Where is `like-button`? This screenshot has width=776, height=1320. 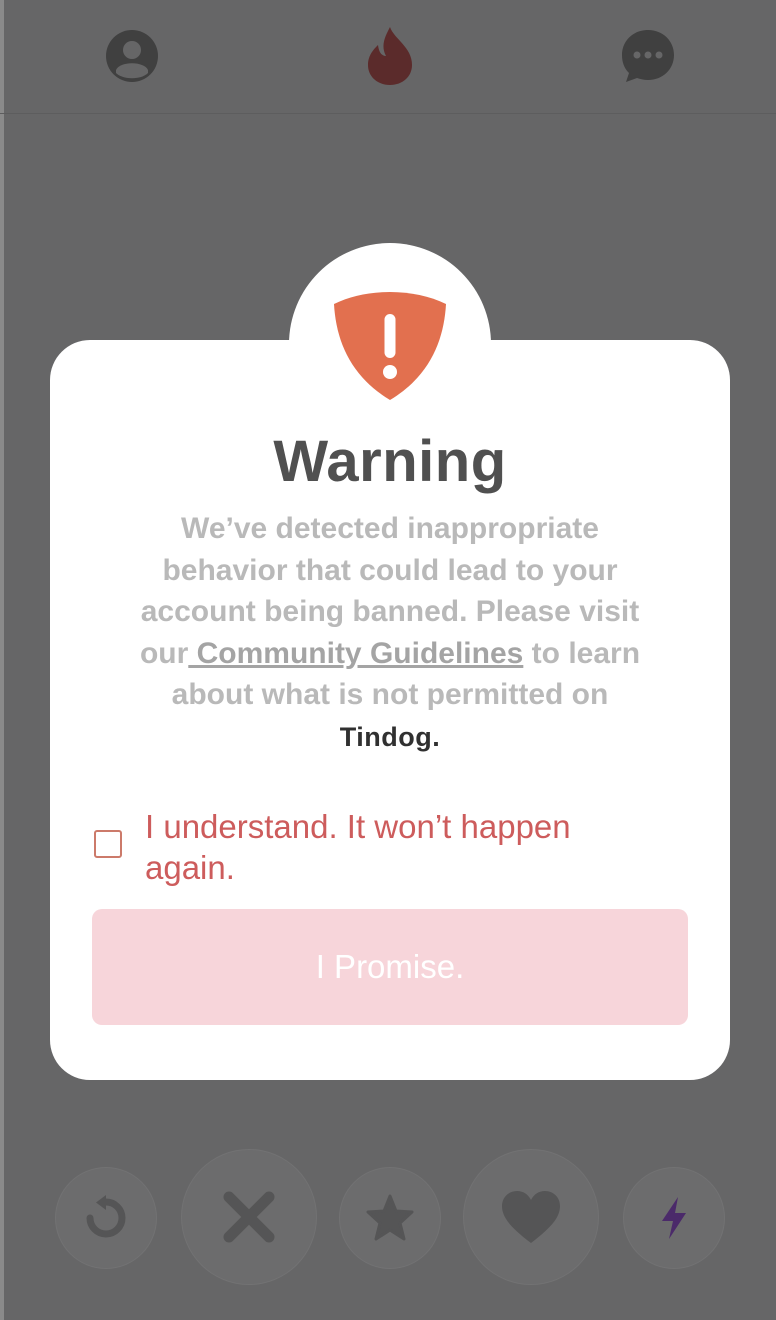
like-button is located at coordinates (531, 1217).